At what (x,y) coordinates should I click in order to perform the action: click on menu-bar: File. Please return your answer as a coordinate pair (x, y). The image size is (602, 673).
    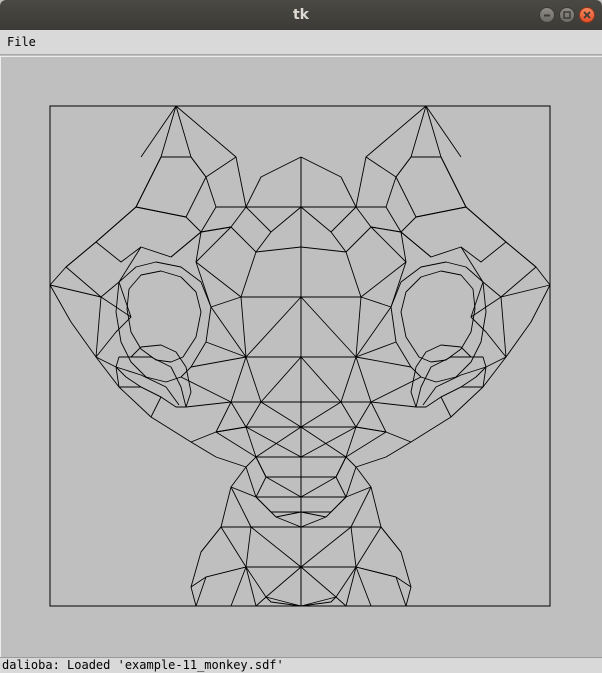
    Looking at the image, I should click on (301, 42).